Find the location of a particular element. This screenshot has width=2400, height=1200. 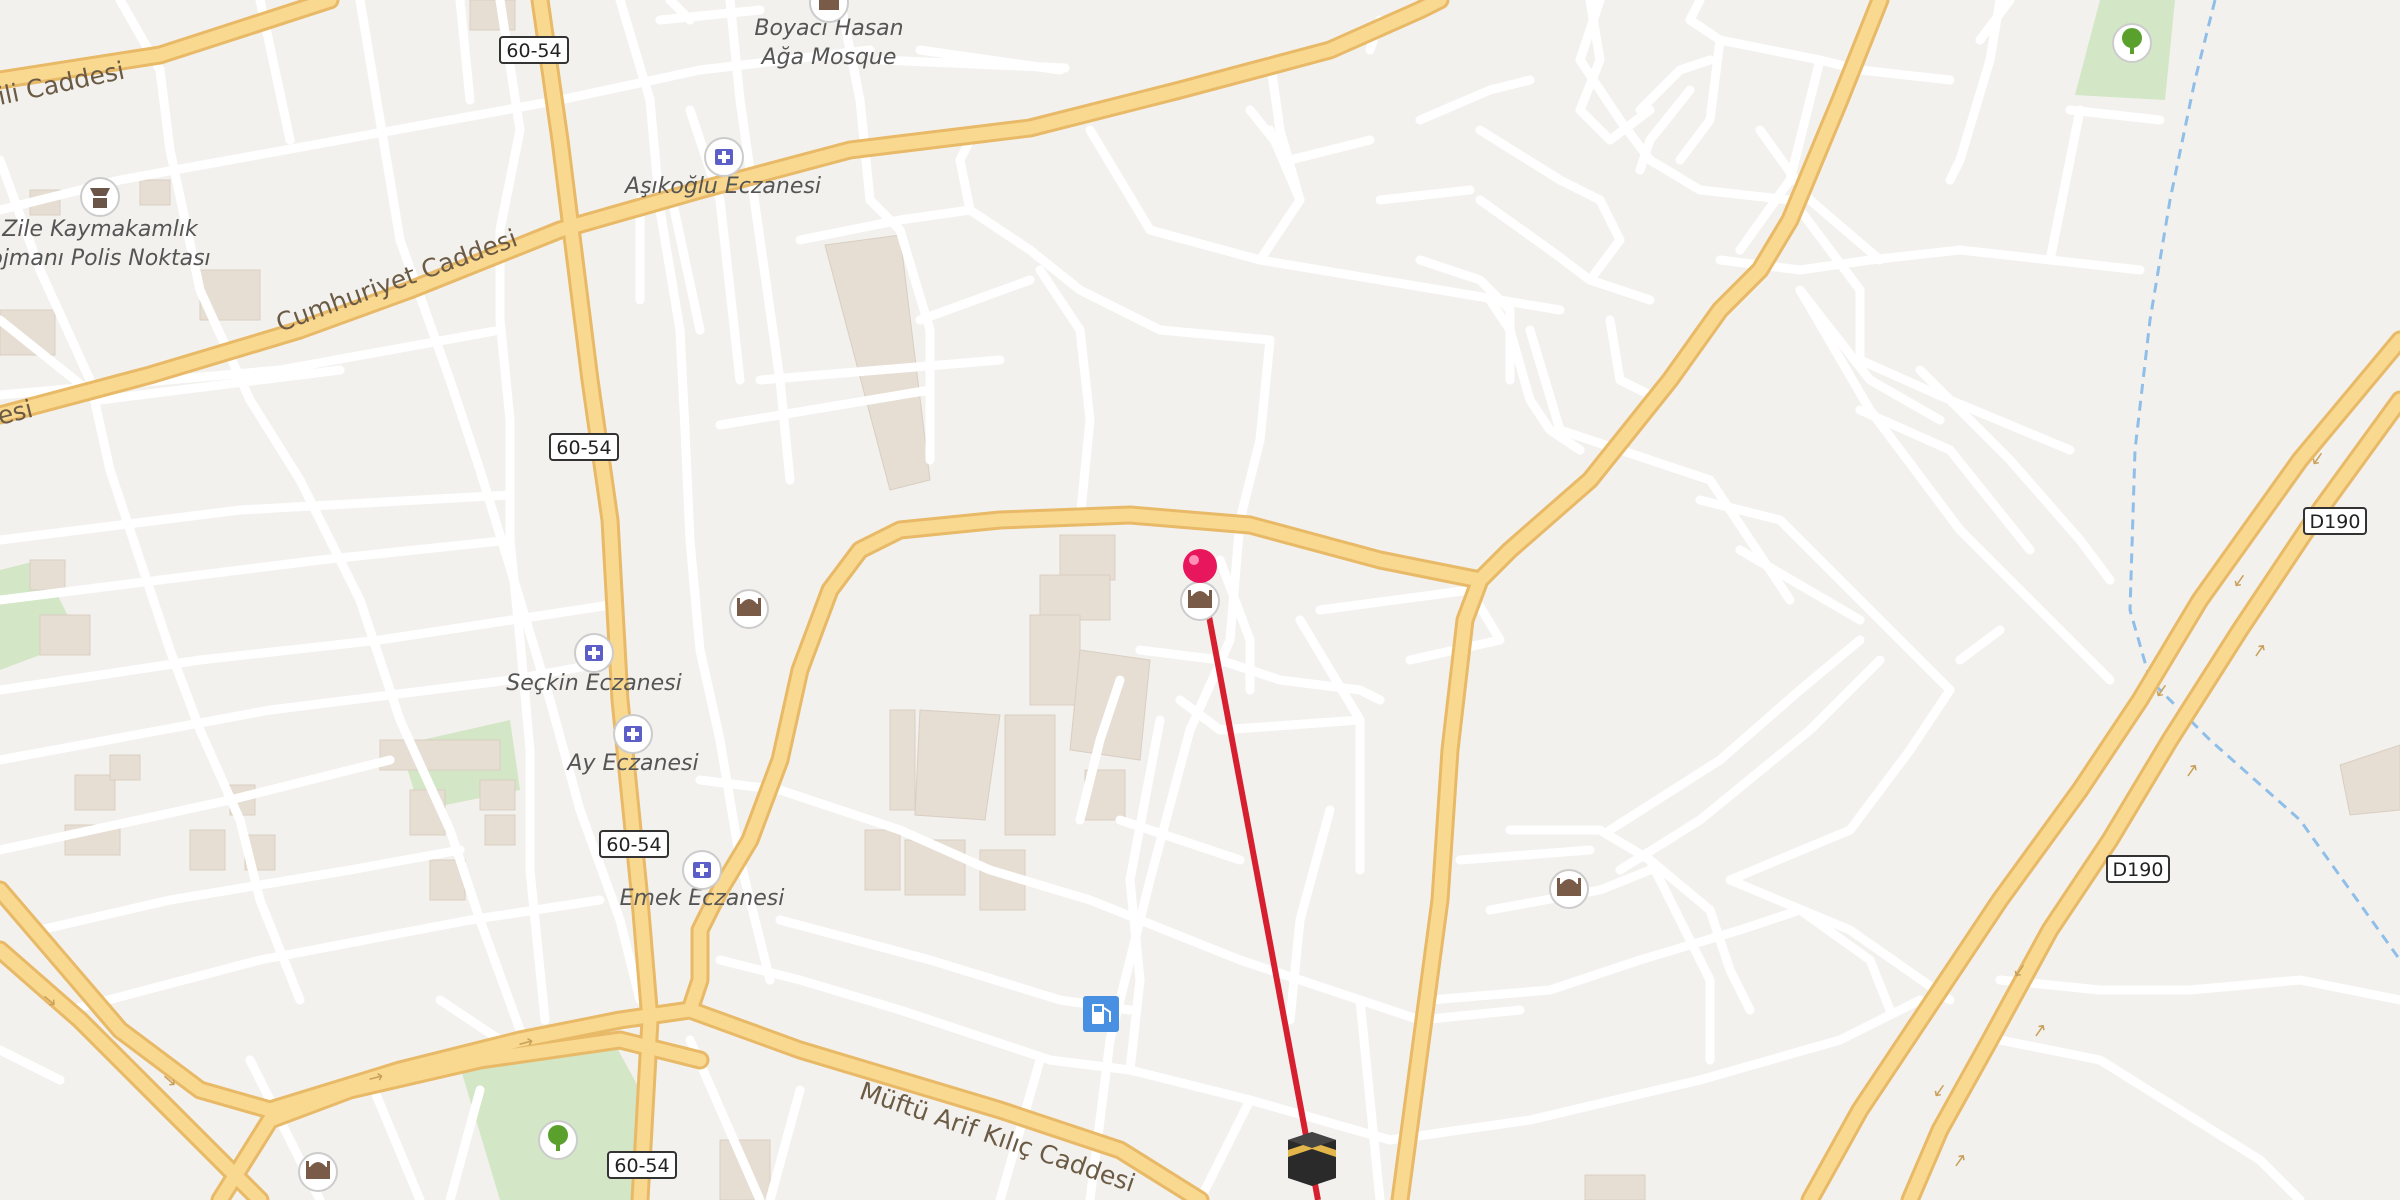

location-pin-icon is located at coordinates (1200, 566).